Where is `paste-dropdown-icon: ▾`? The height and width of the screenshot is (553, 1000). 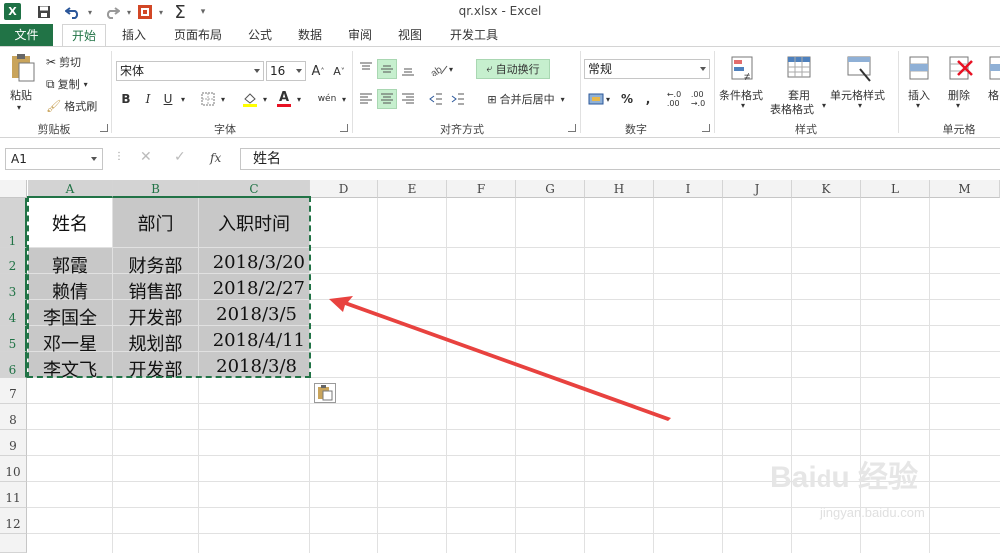 paste-dropdown-icon: ▾ is located at coordinates (19, 107).